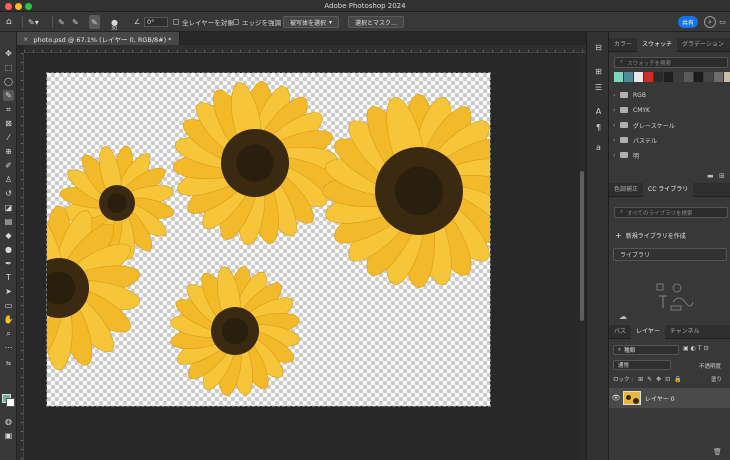 The height and width of the screenshot is (460, 730). What do you see at coordinates (598, 47) in the screenshot?
I see `history-icon: ⊟` at bounding box center [598, 47].